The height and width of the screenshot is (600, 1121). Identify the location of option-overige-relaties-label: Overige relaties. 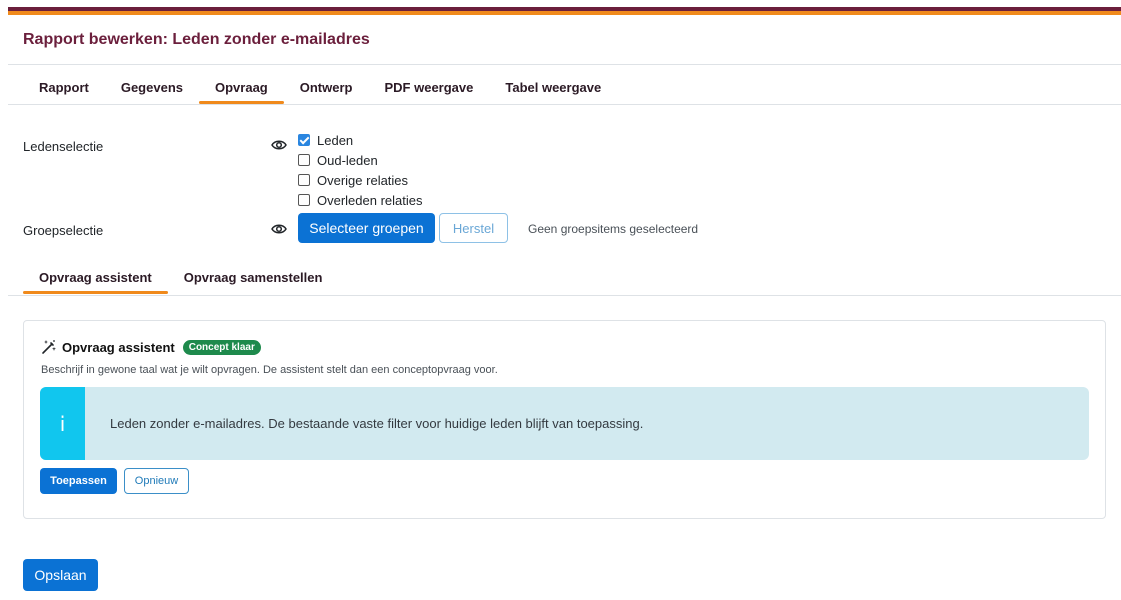
(363, 180).